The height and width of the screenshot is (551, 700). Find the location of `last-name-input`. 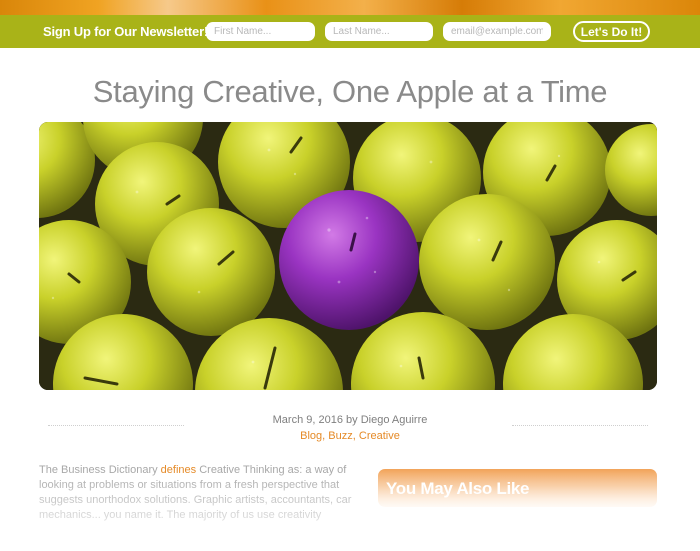

last-name-input is located at coordinates (379, 31).